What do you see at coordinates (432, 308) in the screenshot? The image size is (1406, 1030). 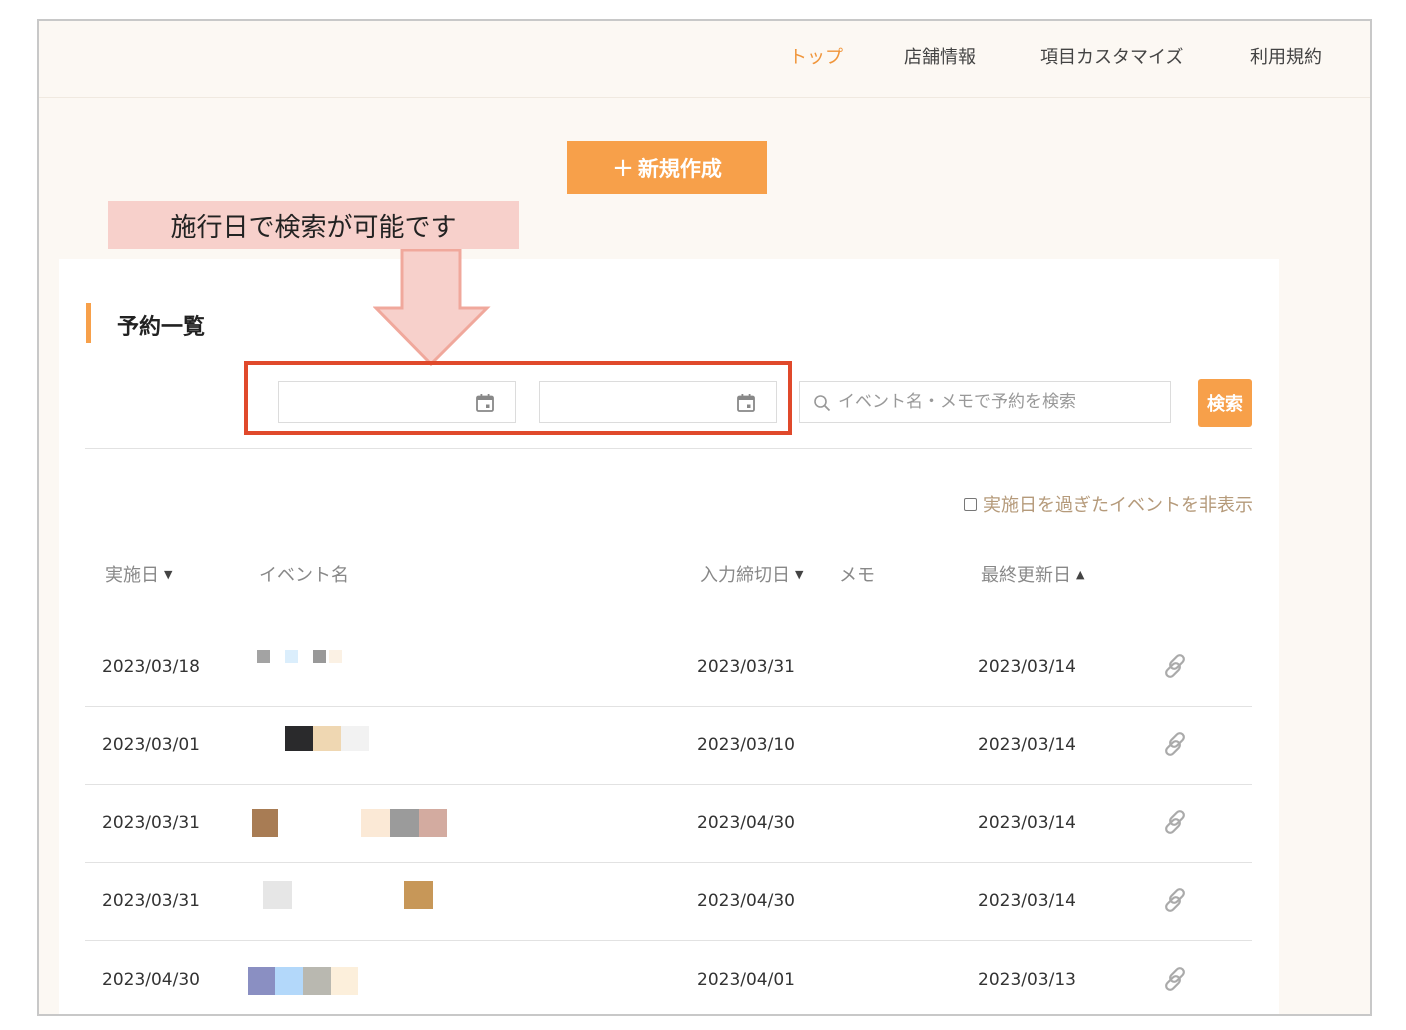 I see `annotation-arrow-icon` at bounding box center [432, 308].